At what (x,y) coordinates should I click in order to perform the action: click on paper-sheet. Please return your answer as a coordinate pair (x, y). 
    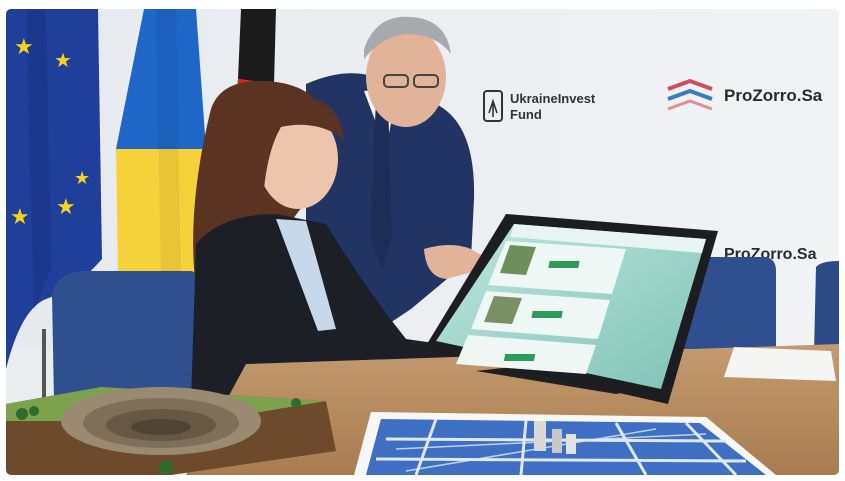
    Looking at the image, I should click on (780, 364).